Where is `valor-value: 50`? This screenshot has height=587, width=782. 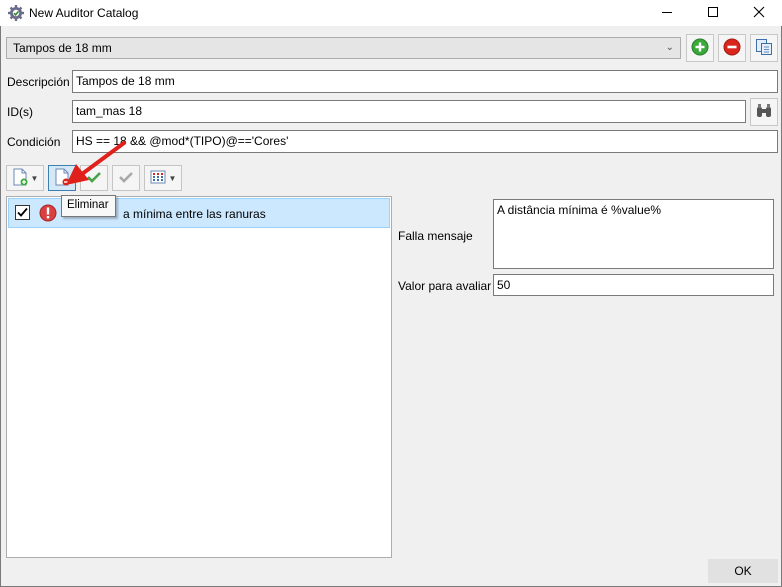 valor-value: 50 is located at coordinates (504, 285).